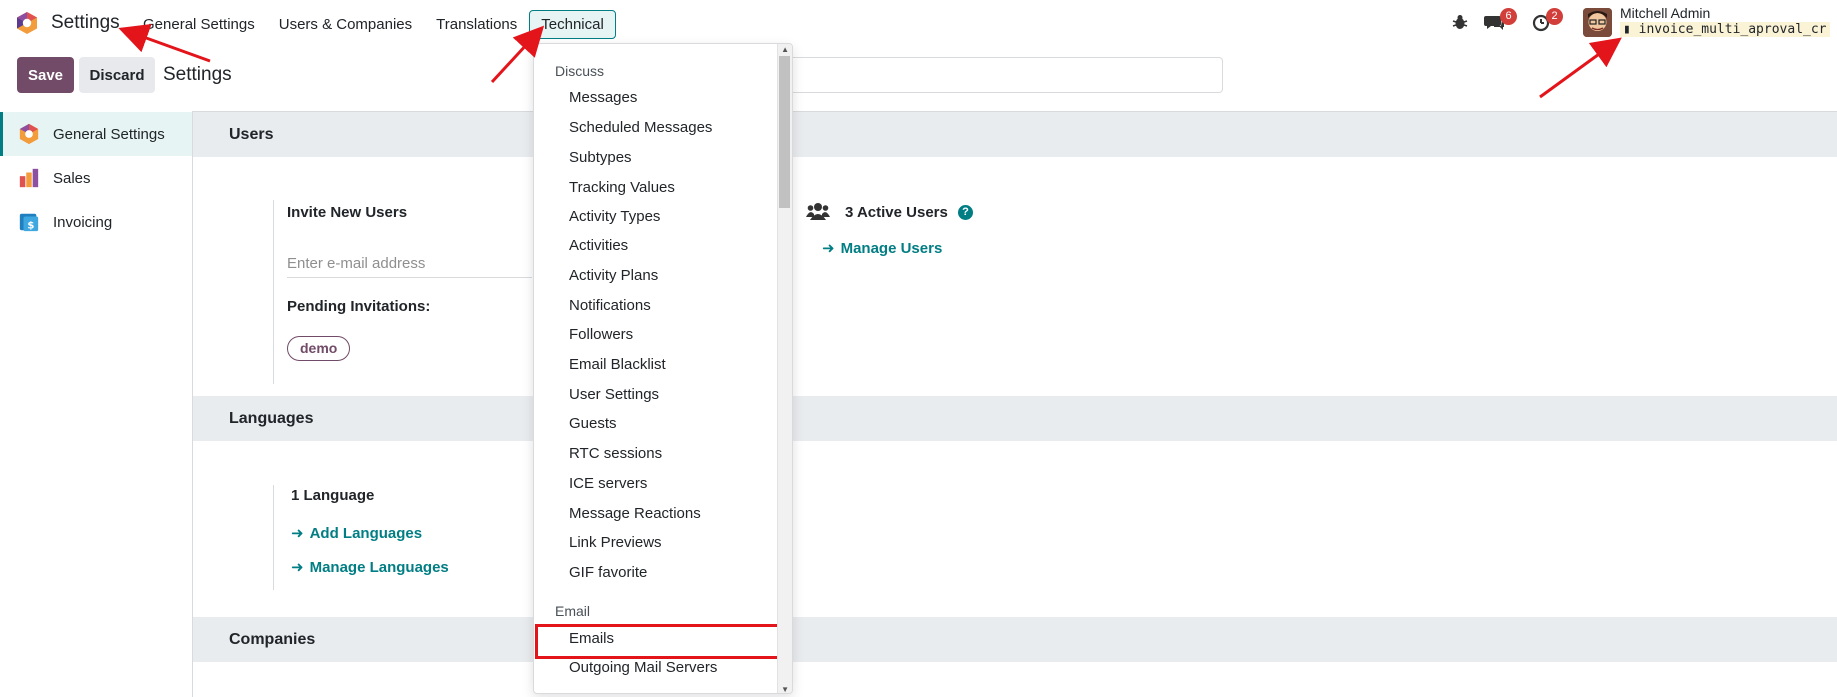 This screenshot has height=697, width=1837. What do you see at coordinates (610, 305) in the screenshot?
I see `dropdown-item-notifications: Notifications` at bounding box center [610, 305].